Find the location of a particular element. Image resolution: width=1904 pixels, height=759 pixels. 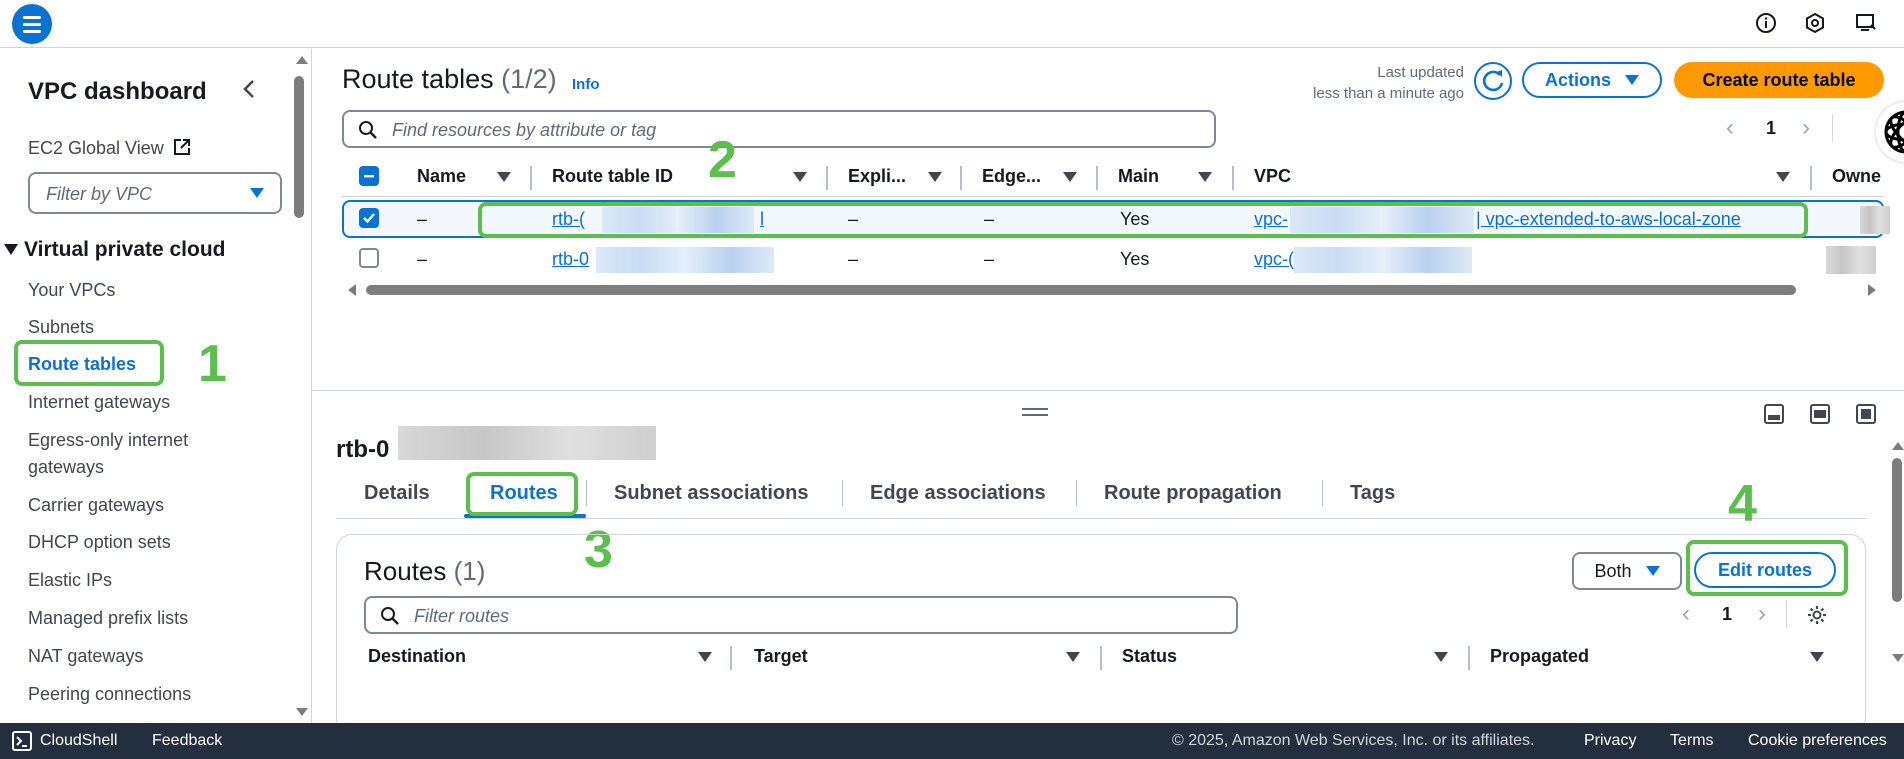

column-header-target: Target is located at coordinates (781, 656).